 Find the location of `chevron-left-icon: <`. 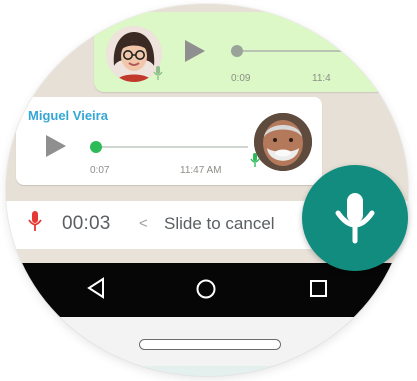

chevron-left-icon: < is located at coordinates (143, 223).